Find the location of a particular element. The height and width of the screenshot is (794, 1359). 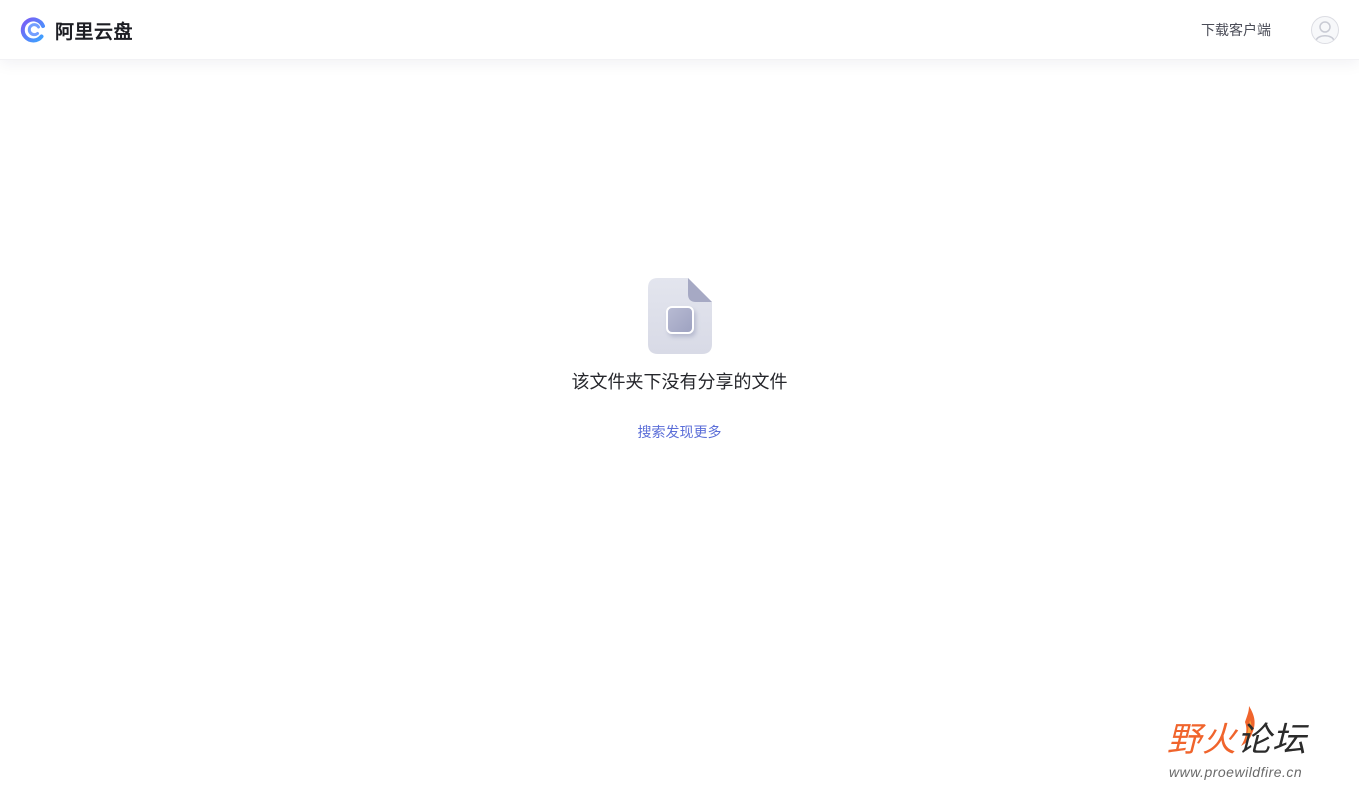

user-avatar-icon is located at coordinates (1325, 30).